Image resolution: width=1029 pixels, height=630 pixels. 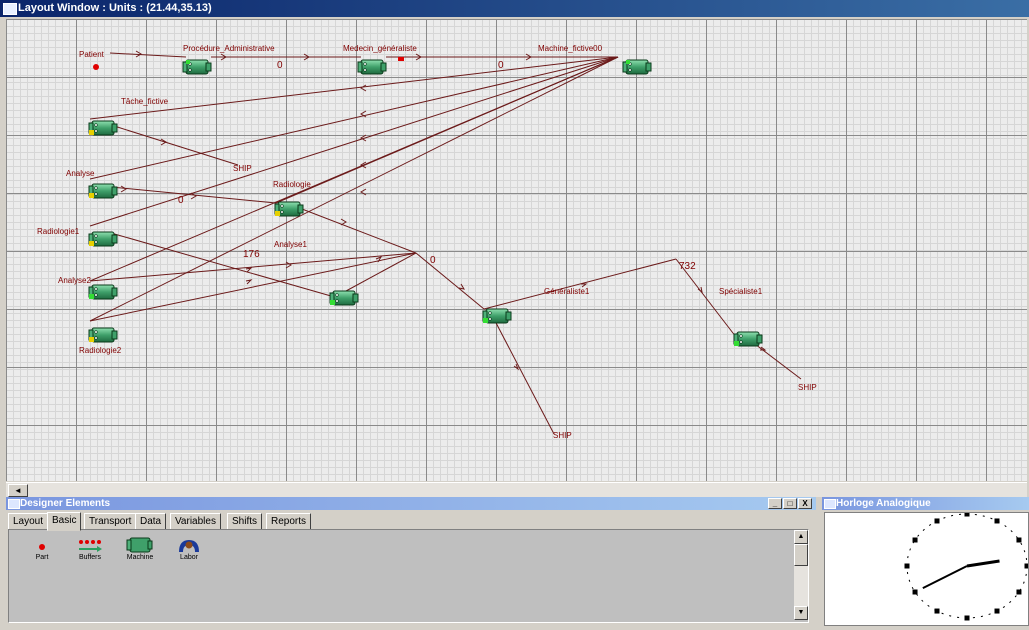 I want to click on tab-basic: Basic, so click(x=64, y=521).